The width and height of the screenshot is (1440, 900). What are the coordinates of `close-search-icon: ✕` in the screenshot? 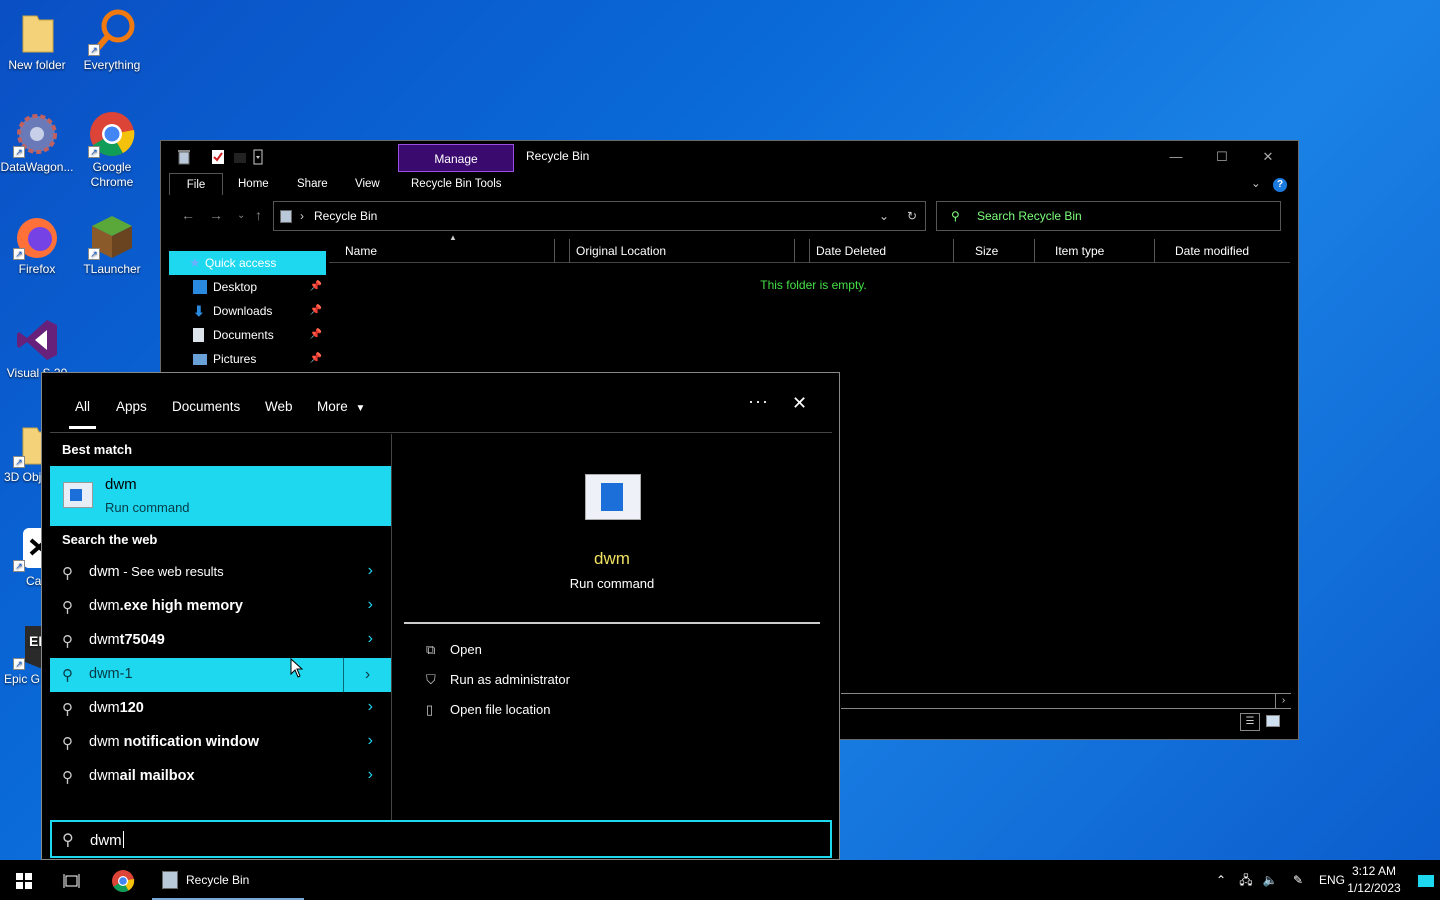 It's located at (799, 403).